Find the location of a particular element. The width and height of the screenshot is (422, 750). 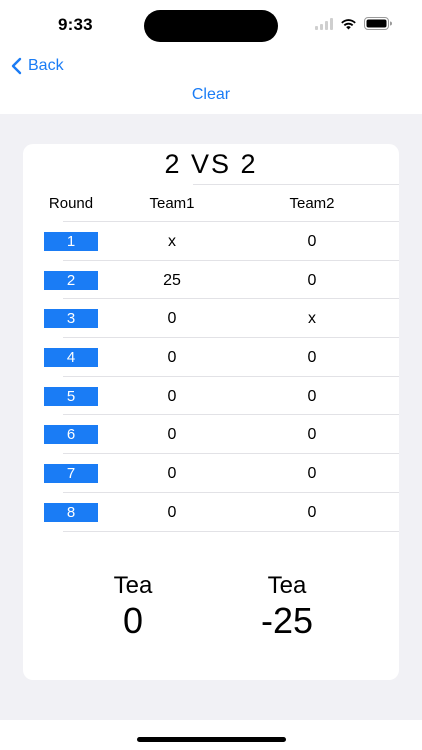

round-number-badge: 8 is located at coordinates (71, 512).